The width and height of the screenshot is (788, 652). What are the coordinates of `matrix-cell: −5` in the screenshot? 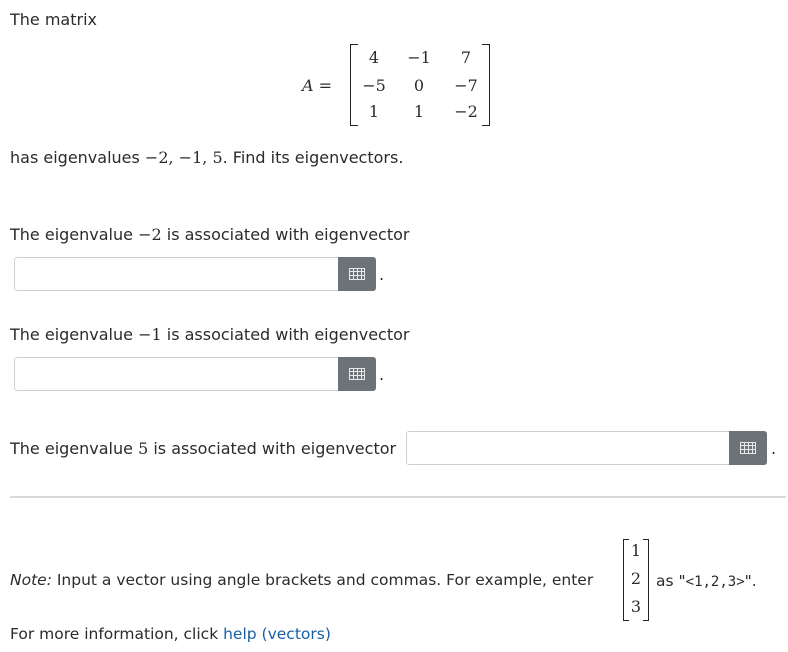 It's located at (374, 85).